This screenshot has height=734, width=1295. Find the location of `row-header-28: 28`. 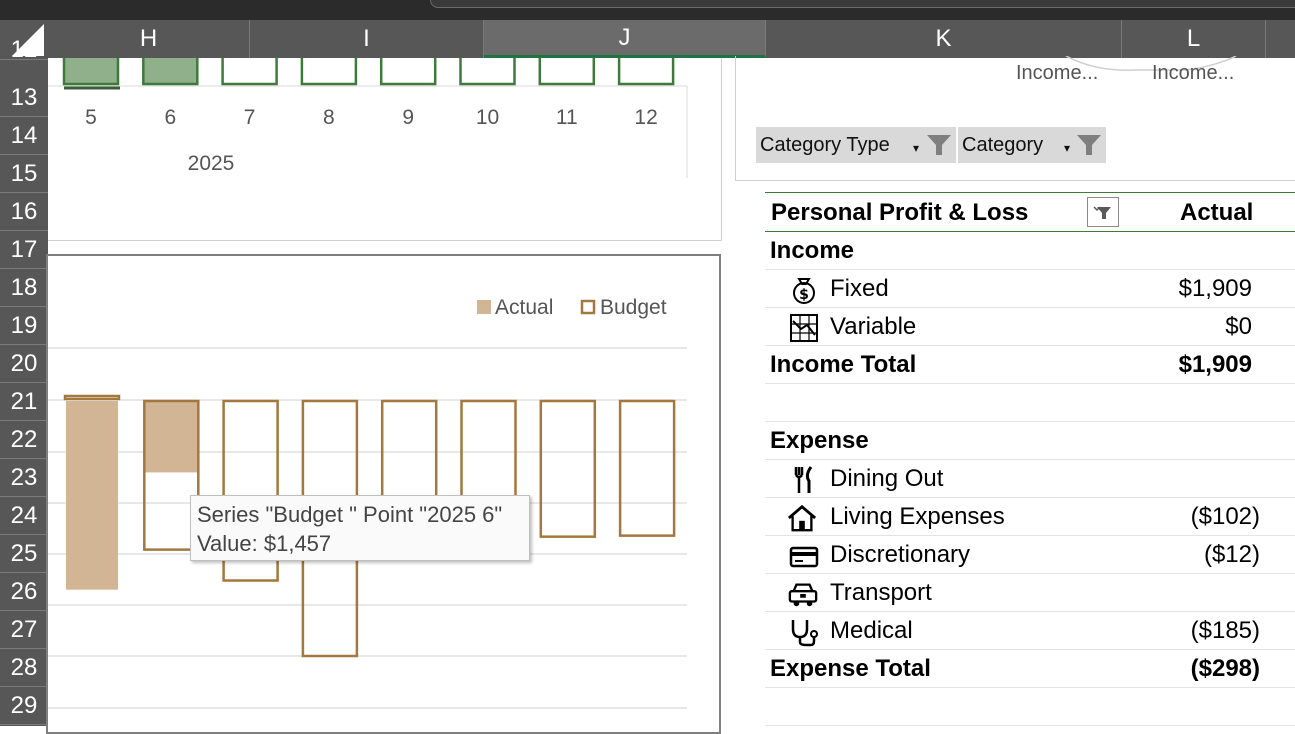

row-header-28: 28 is located at coordinates (24, 668).